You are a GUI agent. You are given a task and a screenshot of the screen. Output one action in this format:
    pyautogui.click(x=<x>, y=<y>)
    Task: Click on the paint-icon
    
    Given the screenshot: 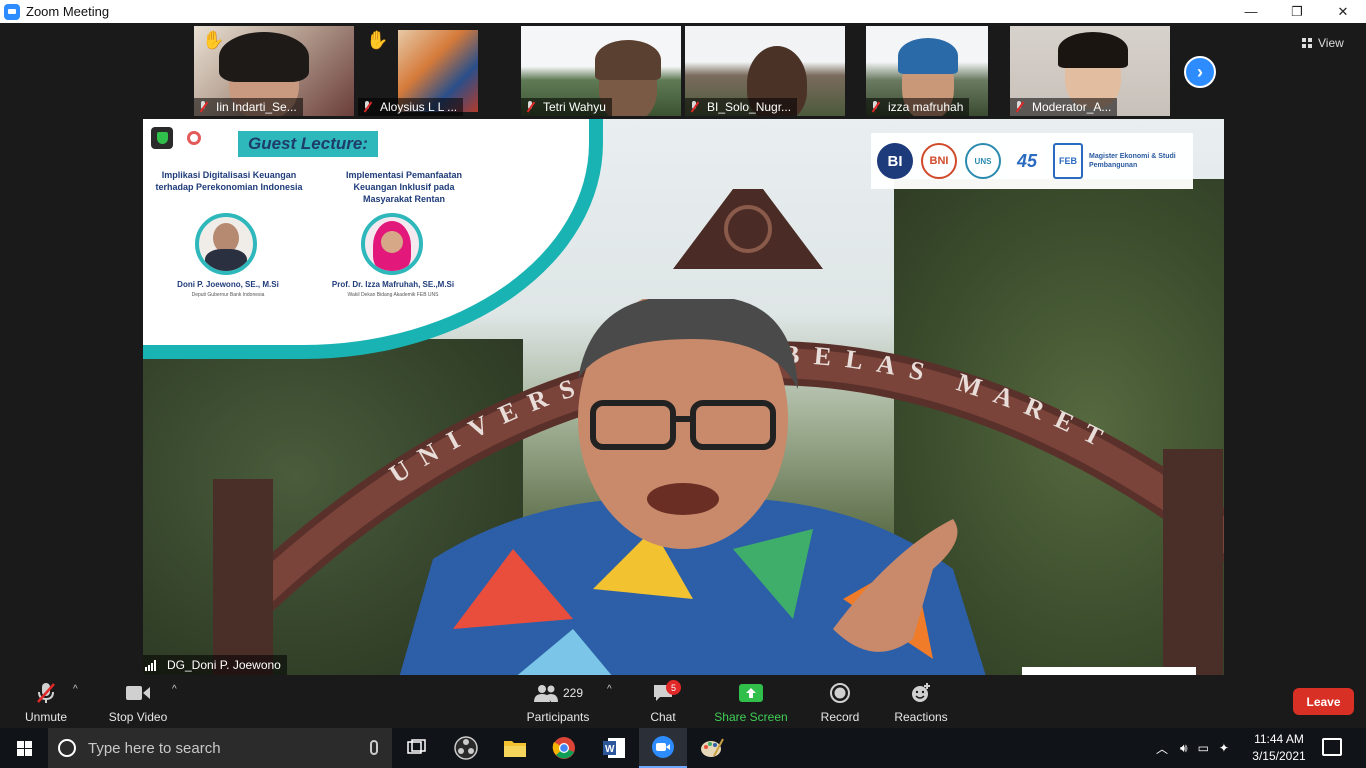 What is the action you would take?
    pyautogui.click(x=712, y=748)
    